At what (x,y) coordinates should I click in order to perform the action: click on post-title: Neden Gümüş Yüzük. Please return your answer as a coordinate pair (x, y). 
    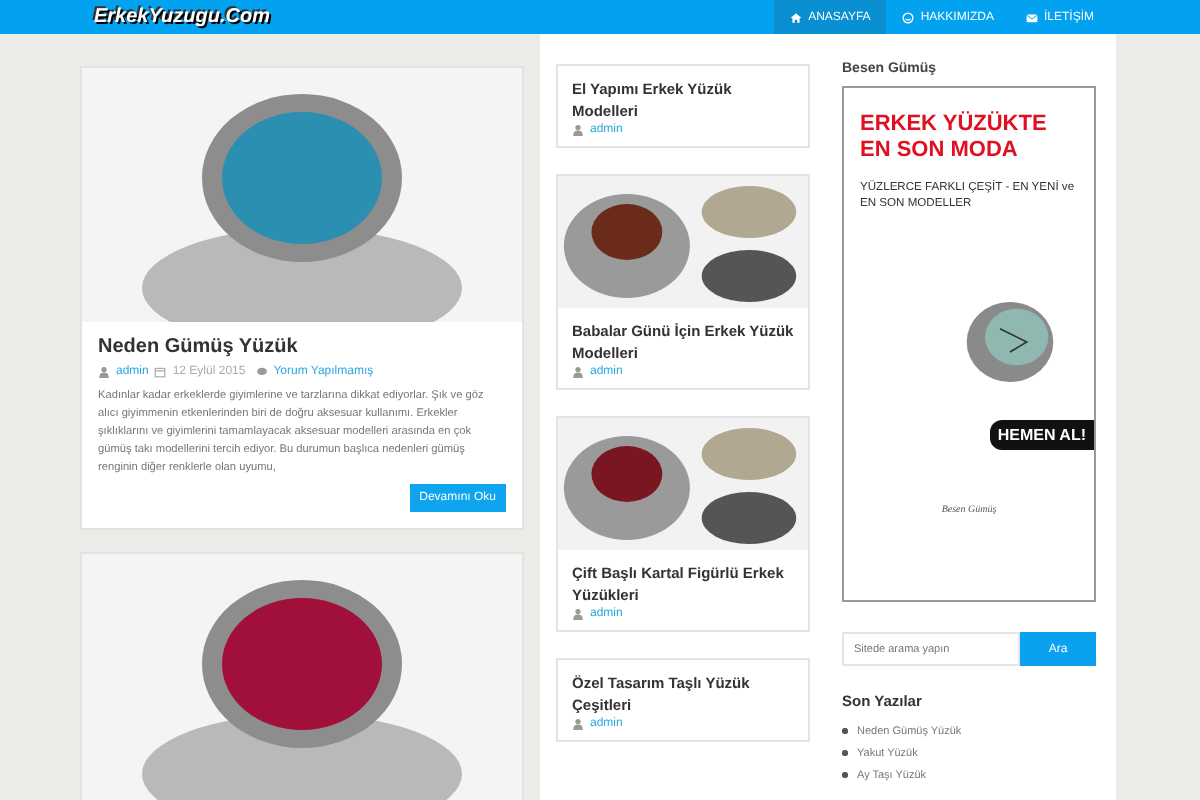
    Looking at the image, I should click on (302, 347).